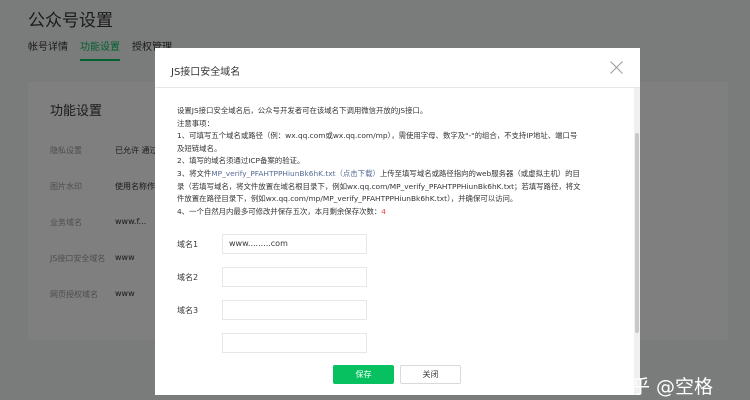 This screenshot has height=400, width=750. What do you see at coordinates (294, 343) in the screenshot?
I see `domain-4-input` at bounding box center [294, 343].